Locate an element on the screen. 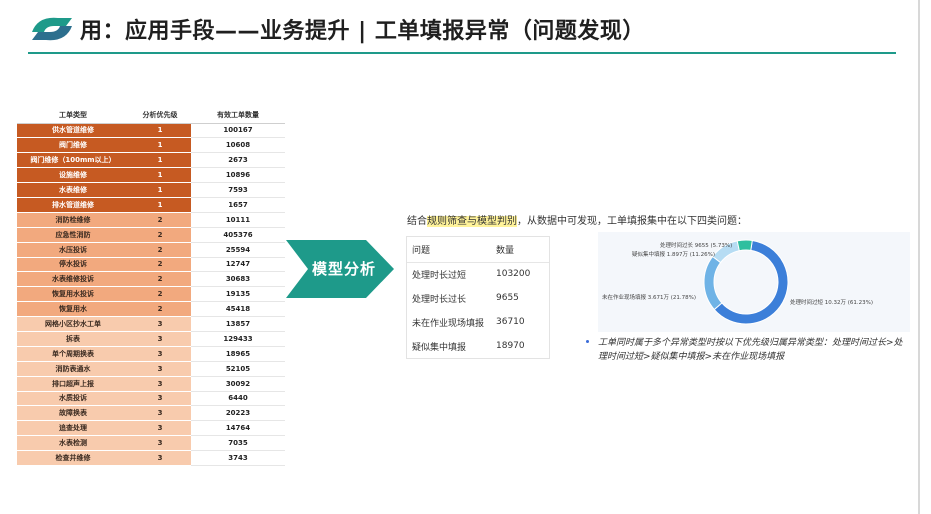 This screenshot has width=931, height=514. table-row: 消防表通水 3 52105 is located at coordinates (151, 369).